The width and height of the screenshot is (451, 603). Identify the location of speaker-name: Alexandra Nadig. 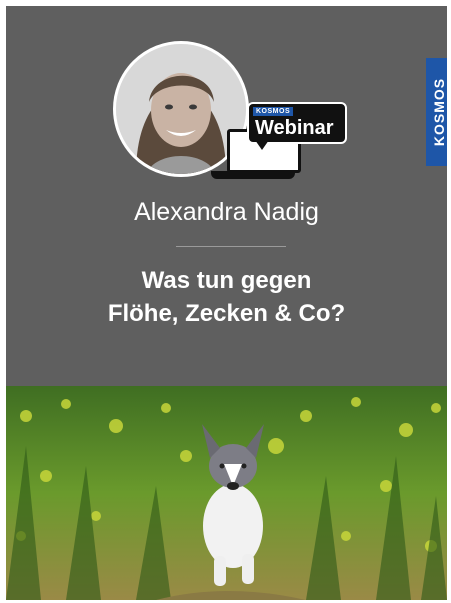
(226, 212).